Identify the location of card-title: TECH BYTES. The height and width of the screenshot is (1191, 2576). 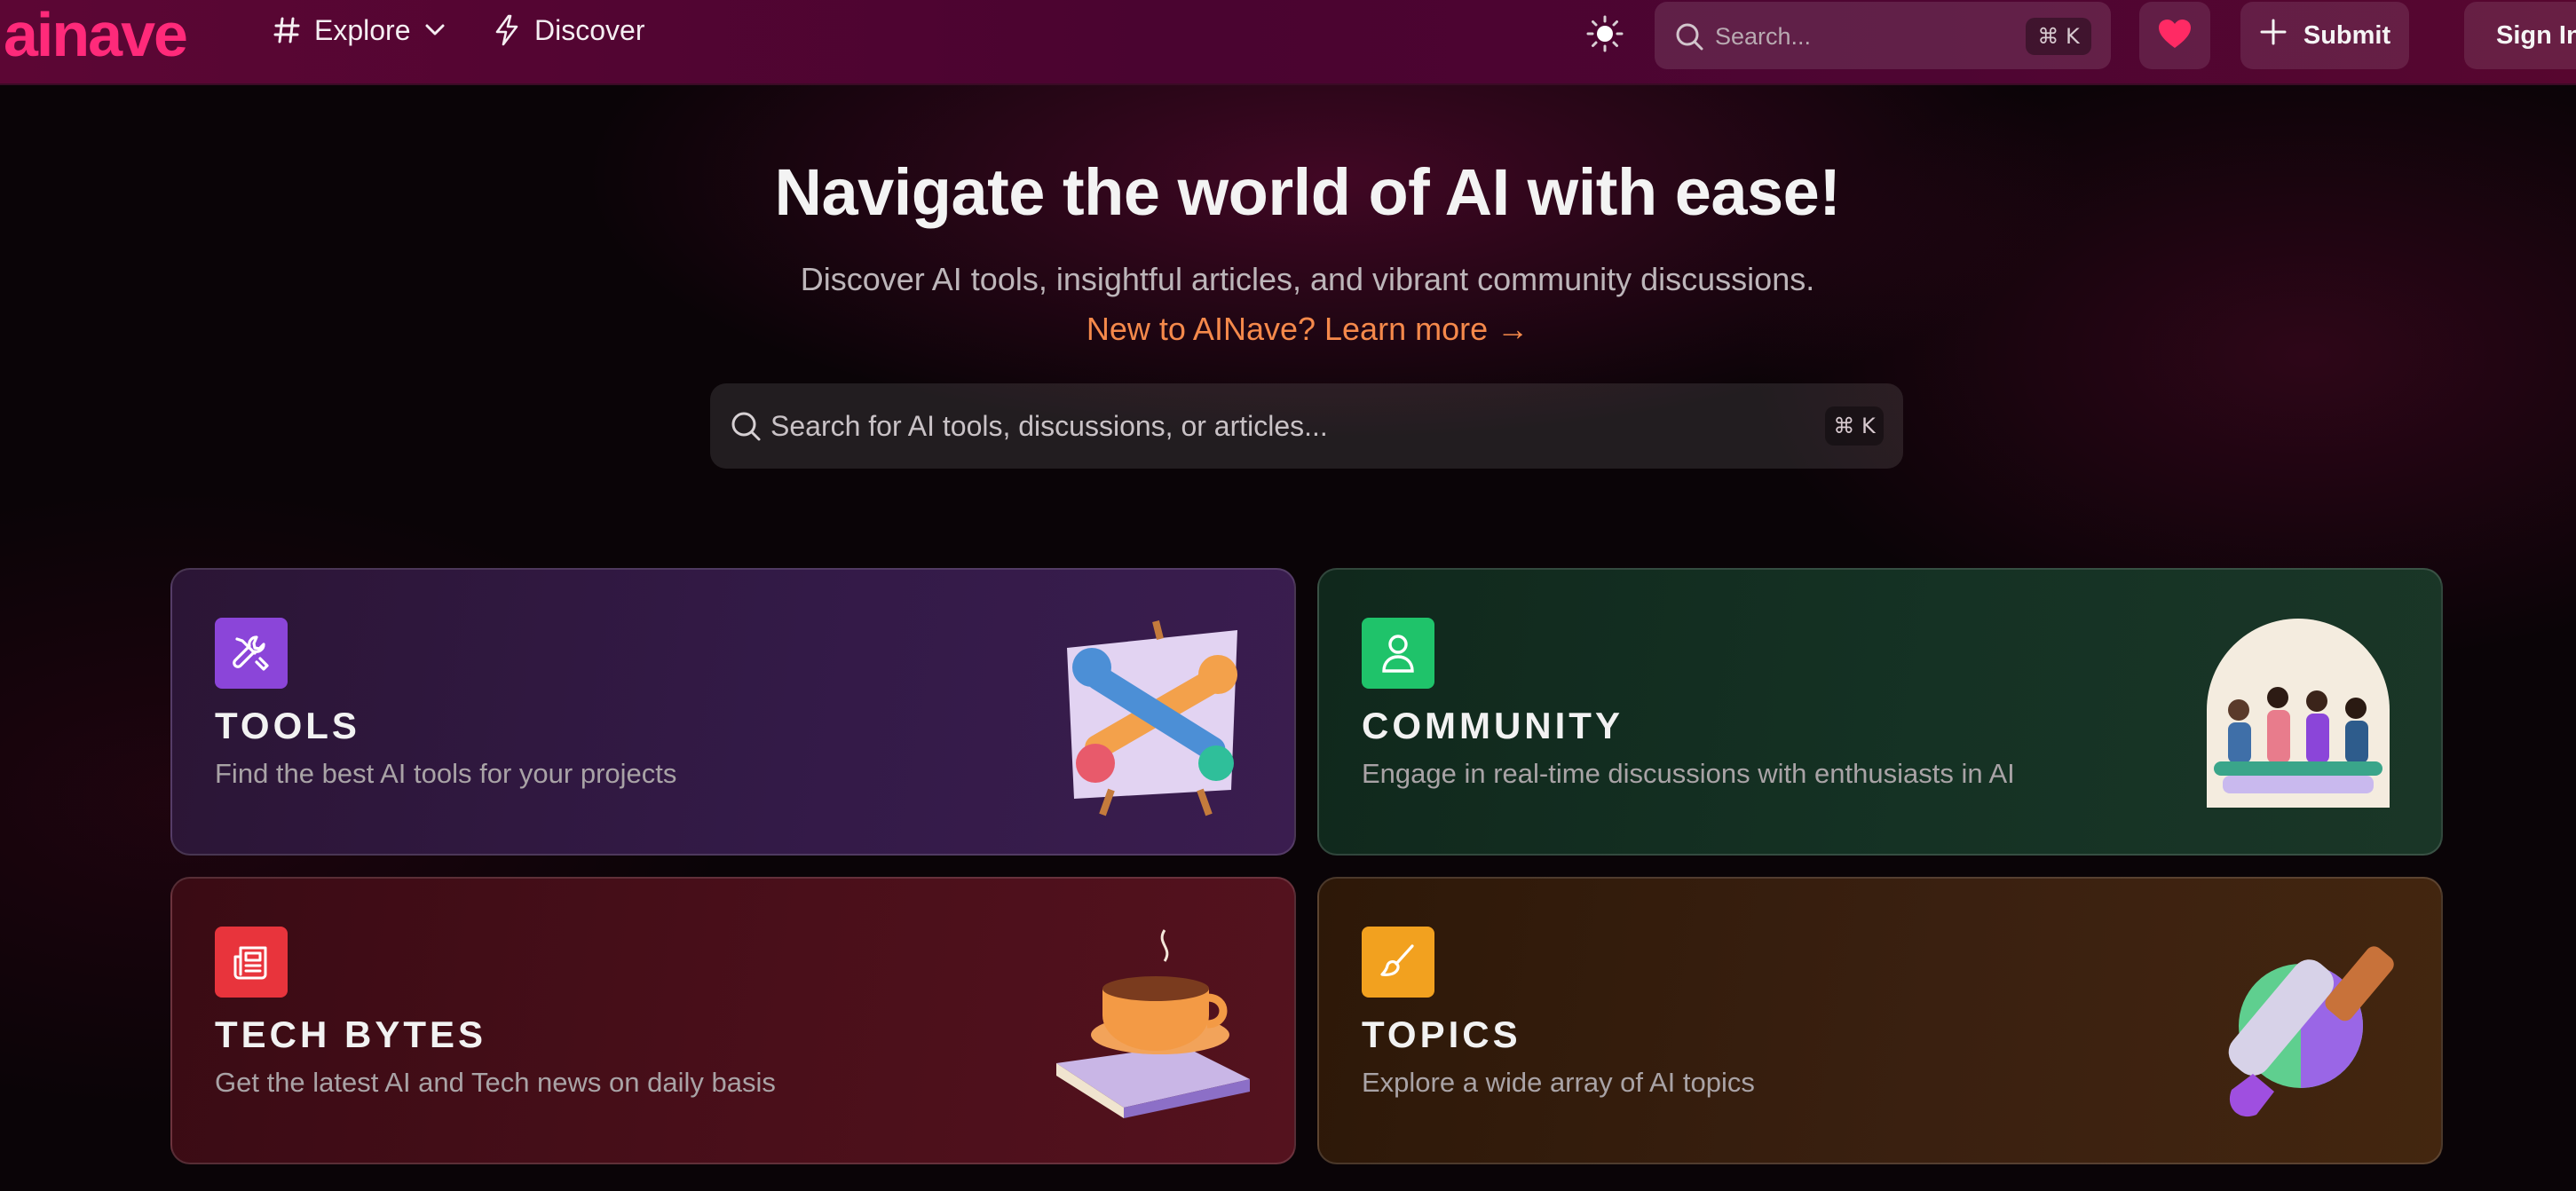
(351, 1034).